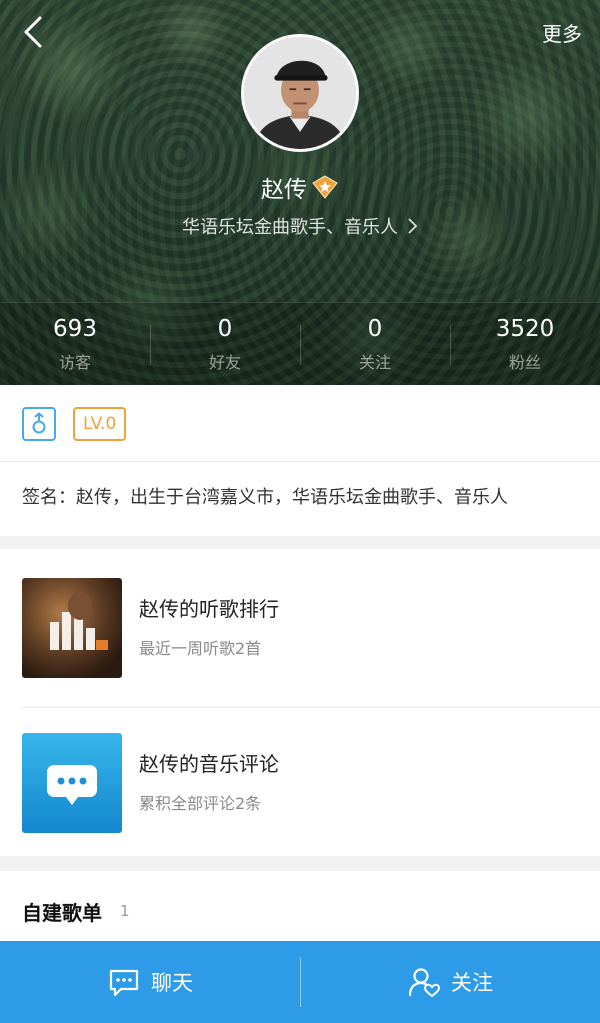 This screenshot has width=600, height=1023. I want to click on playlist-section: 自建歌单 1, so click(300, 906).